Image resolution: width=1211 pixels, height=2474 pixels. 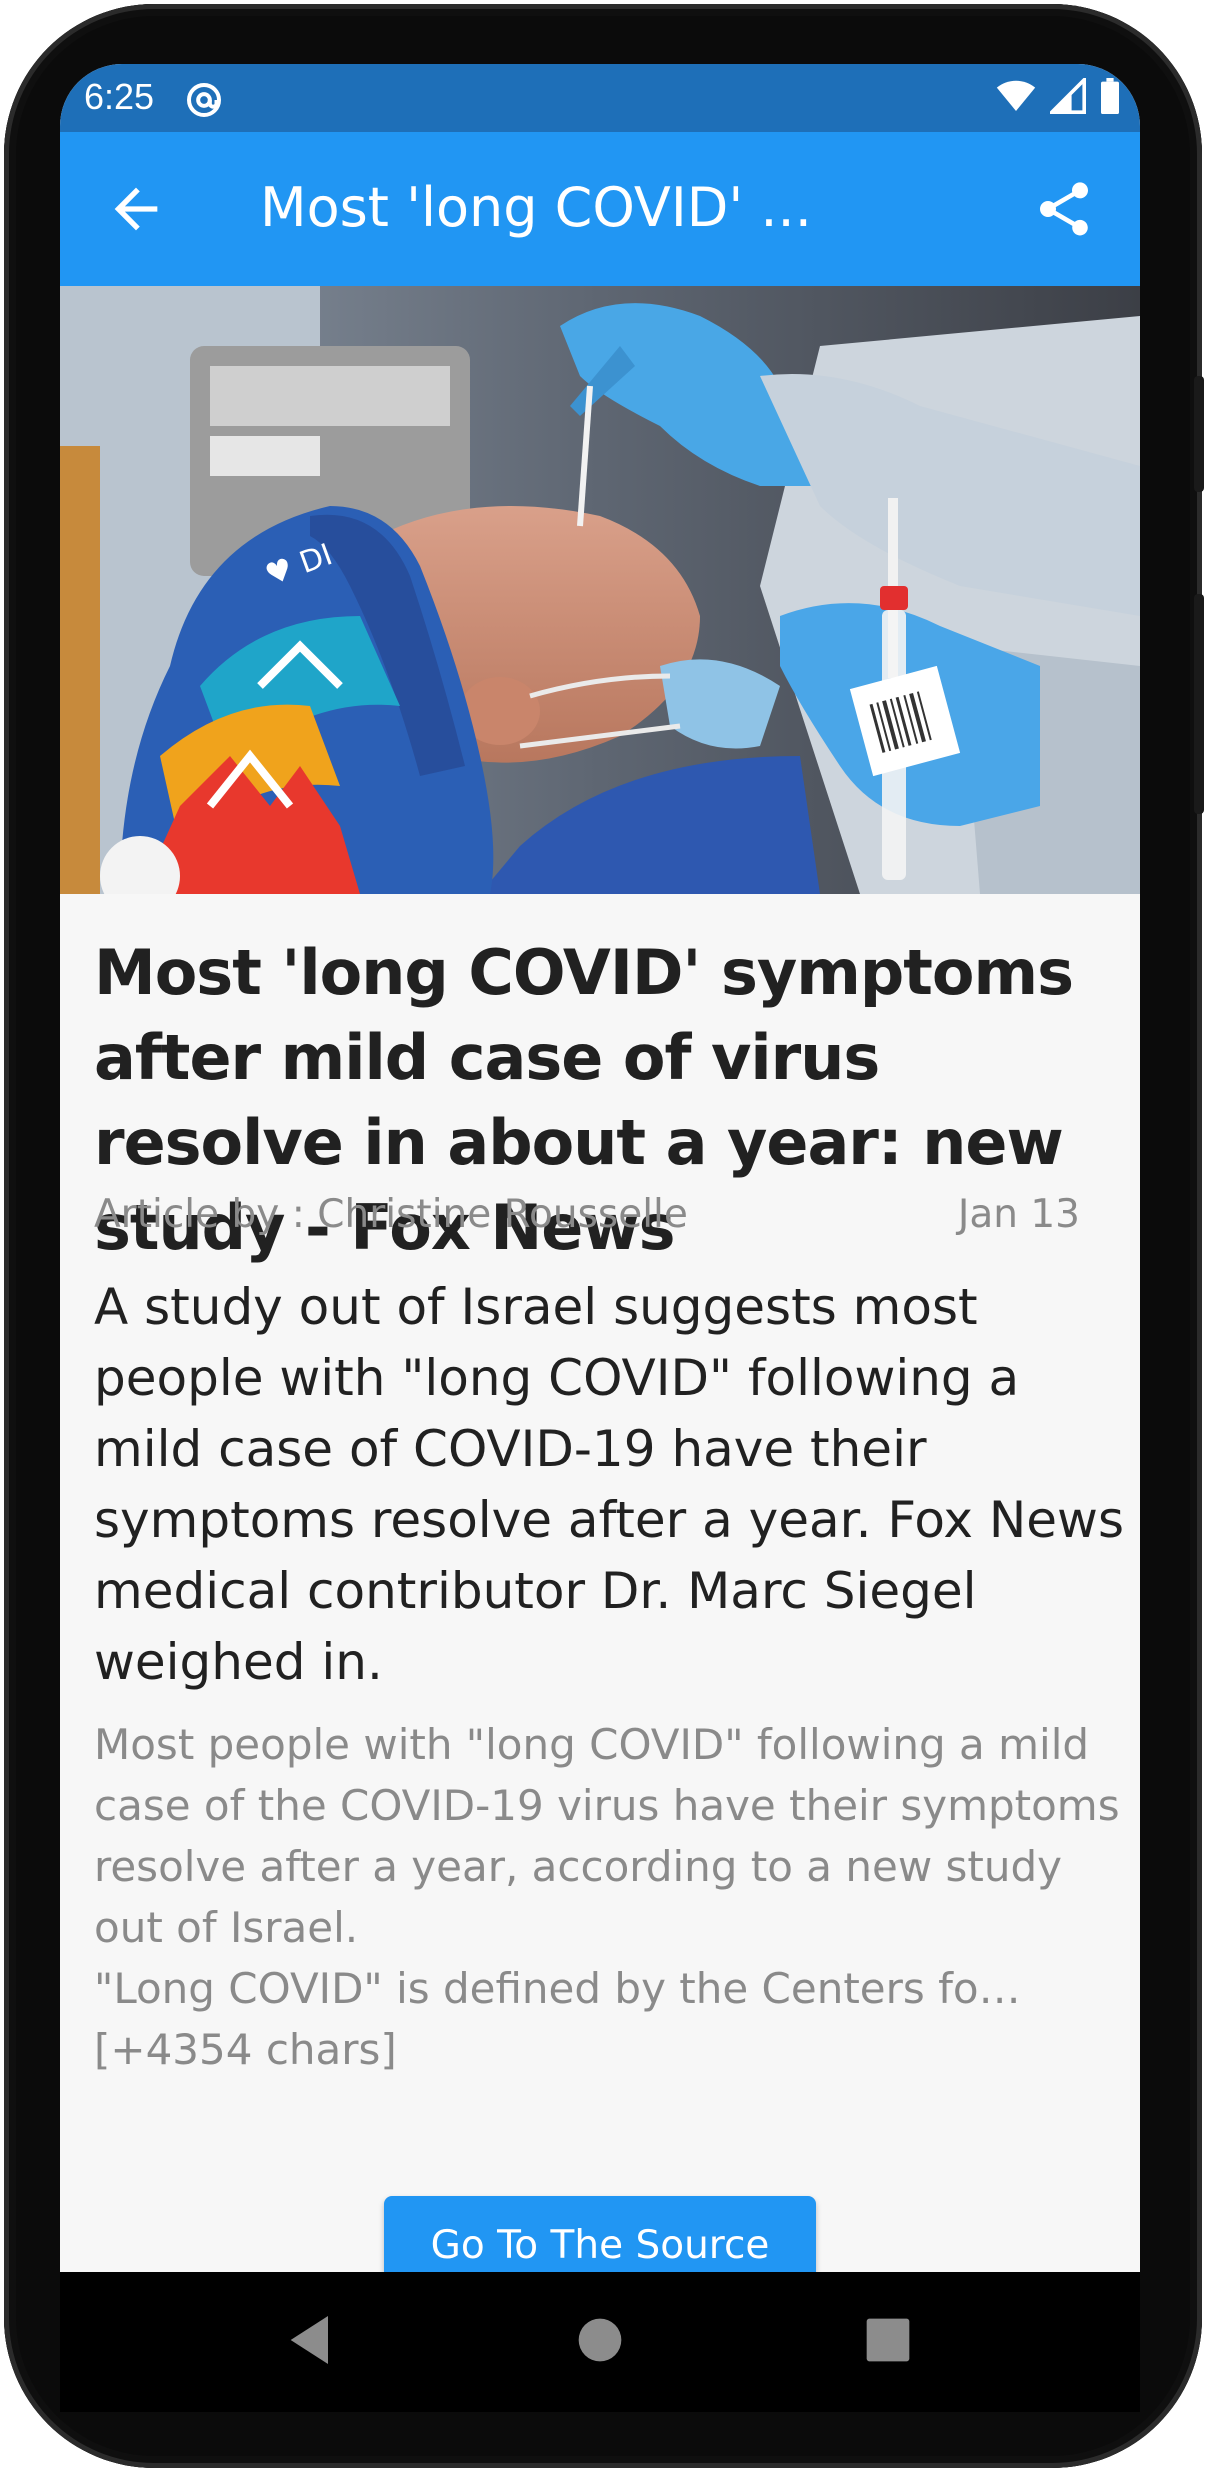 I want to click on share-button, so click(x=1064, y=209).